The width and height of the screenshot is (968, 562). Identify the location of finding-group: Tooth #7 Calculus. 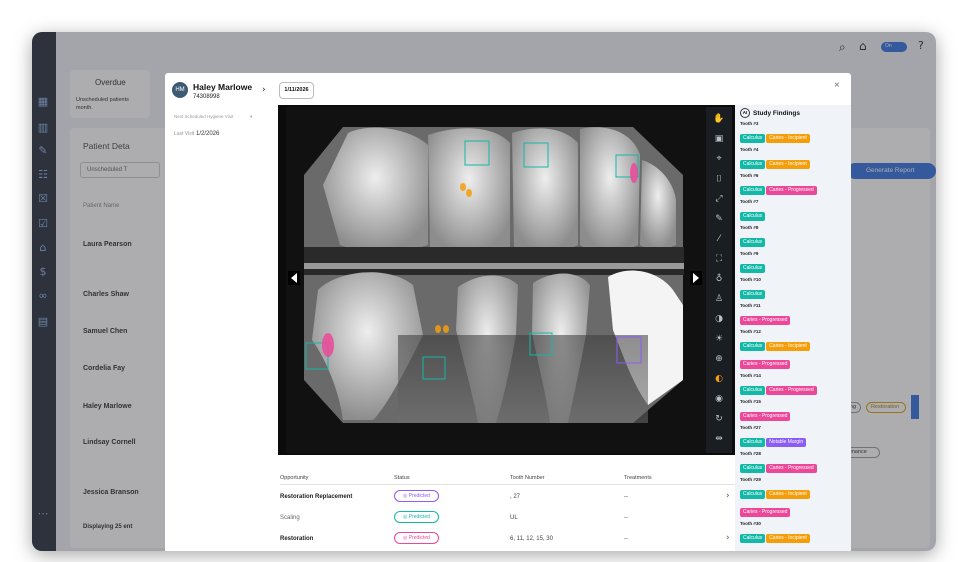
(793, 210).